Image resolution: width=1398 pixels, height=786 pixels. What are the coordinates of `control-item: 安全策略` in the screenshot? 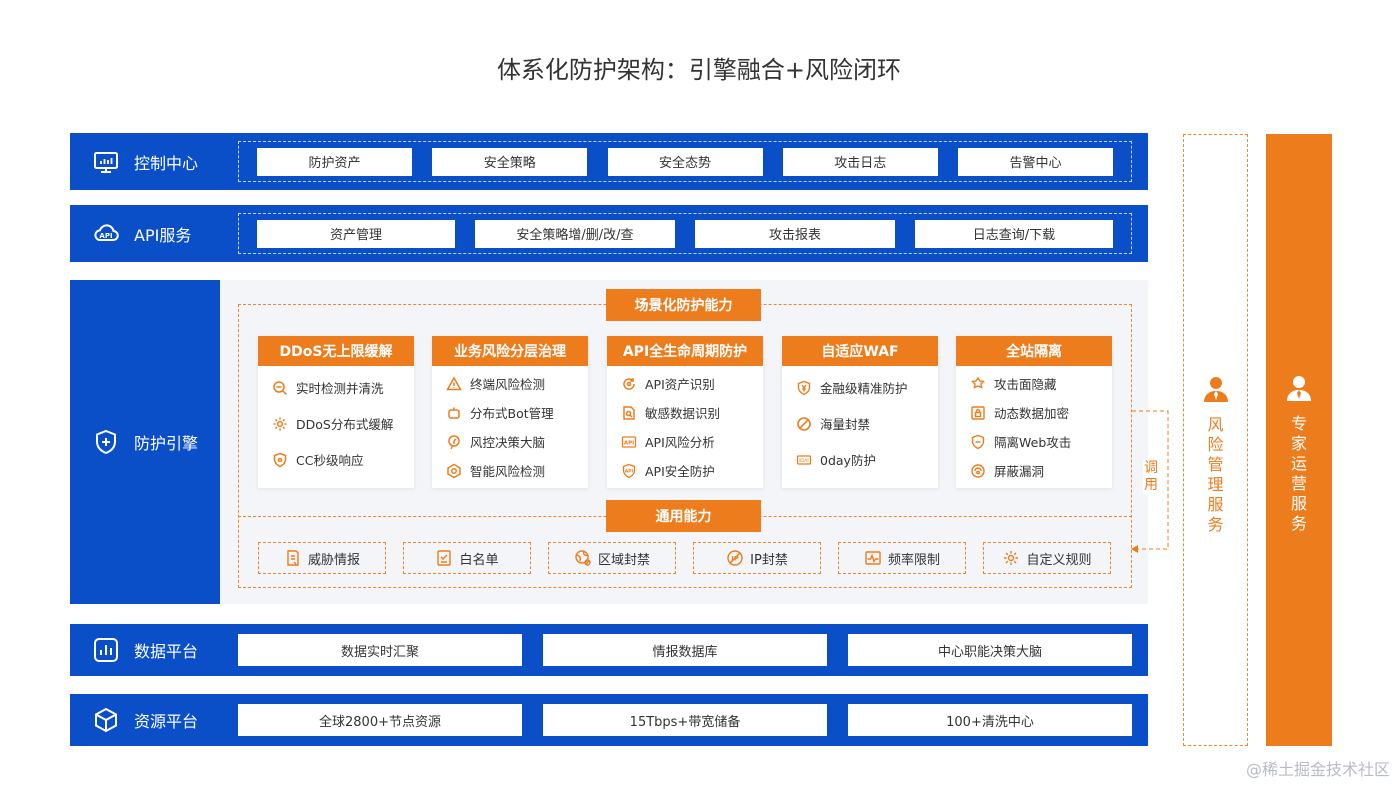 It's located at (510, 161).